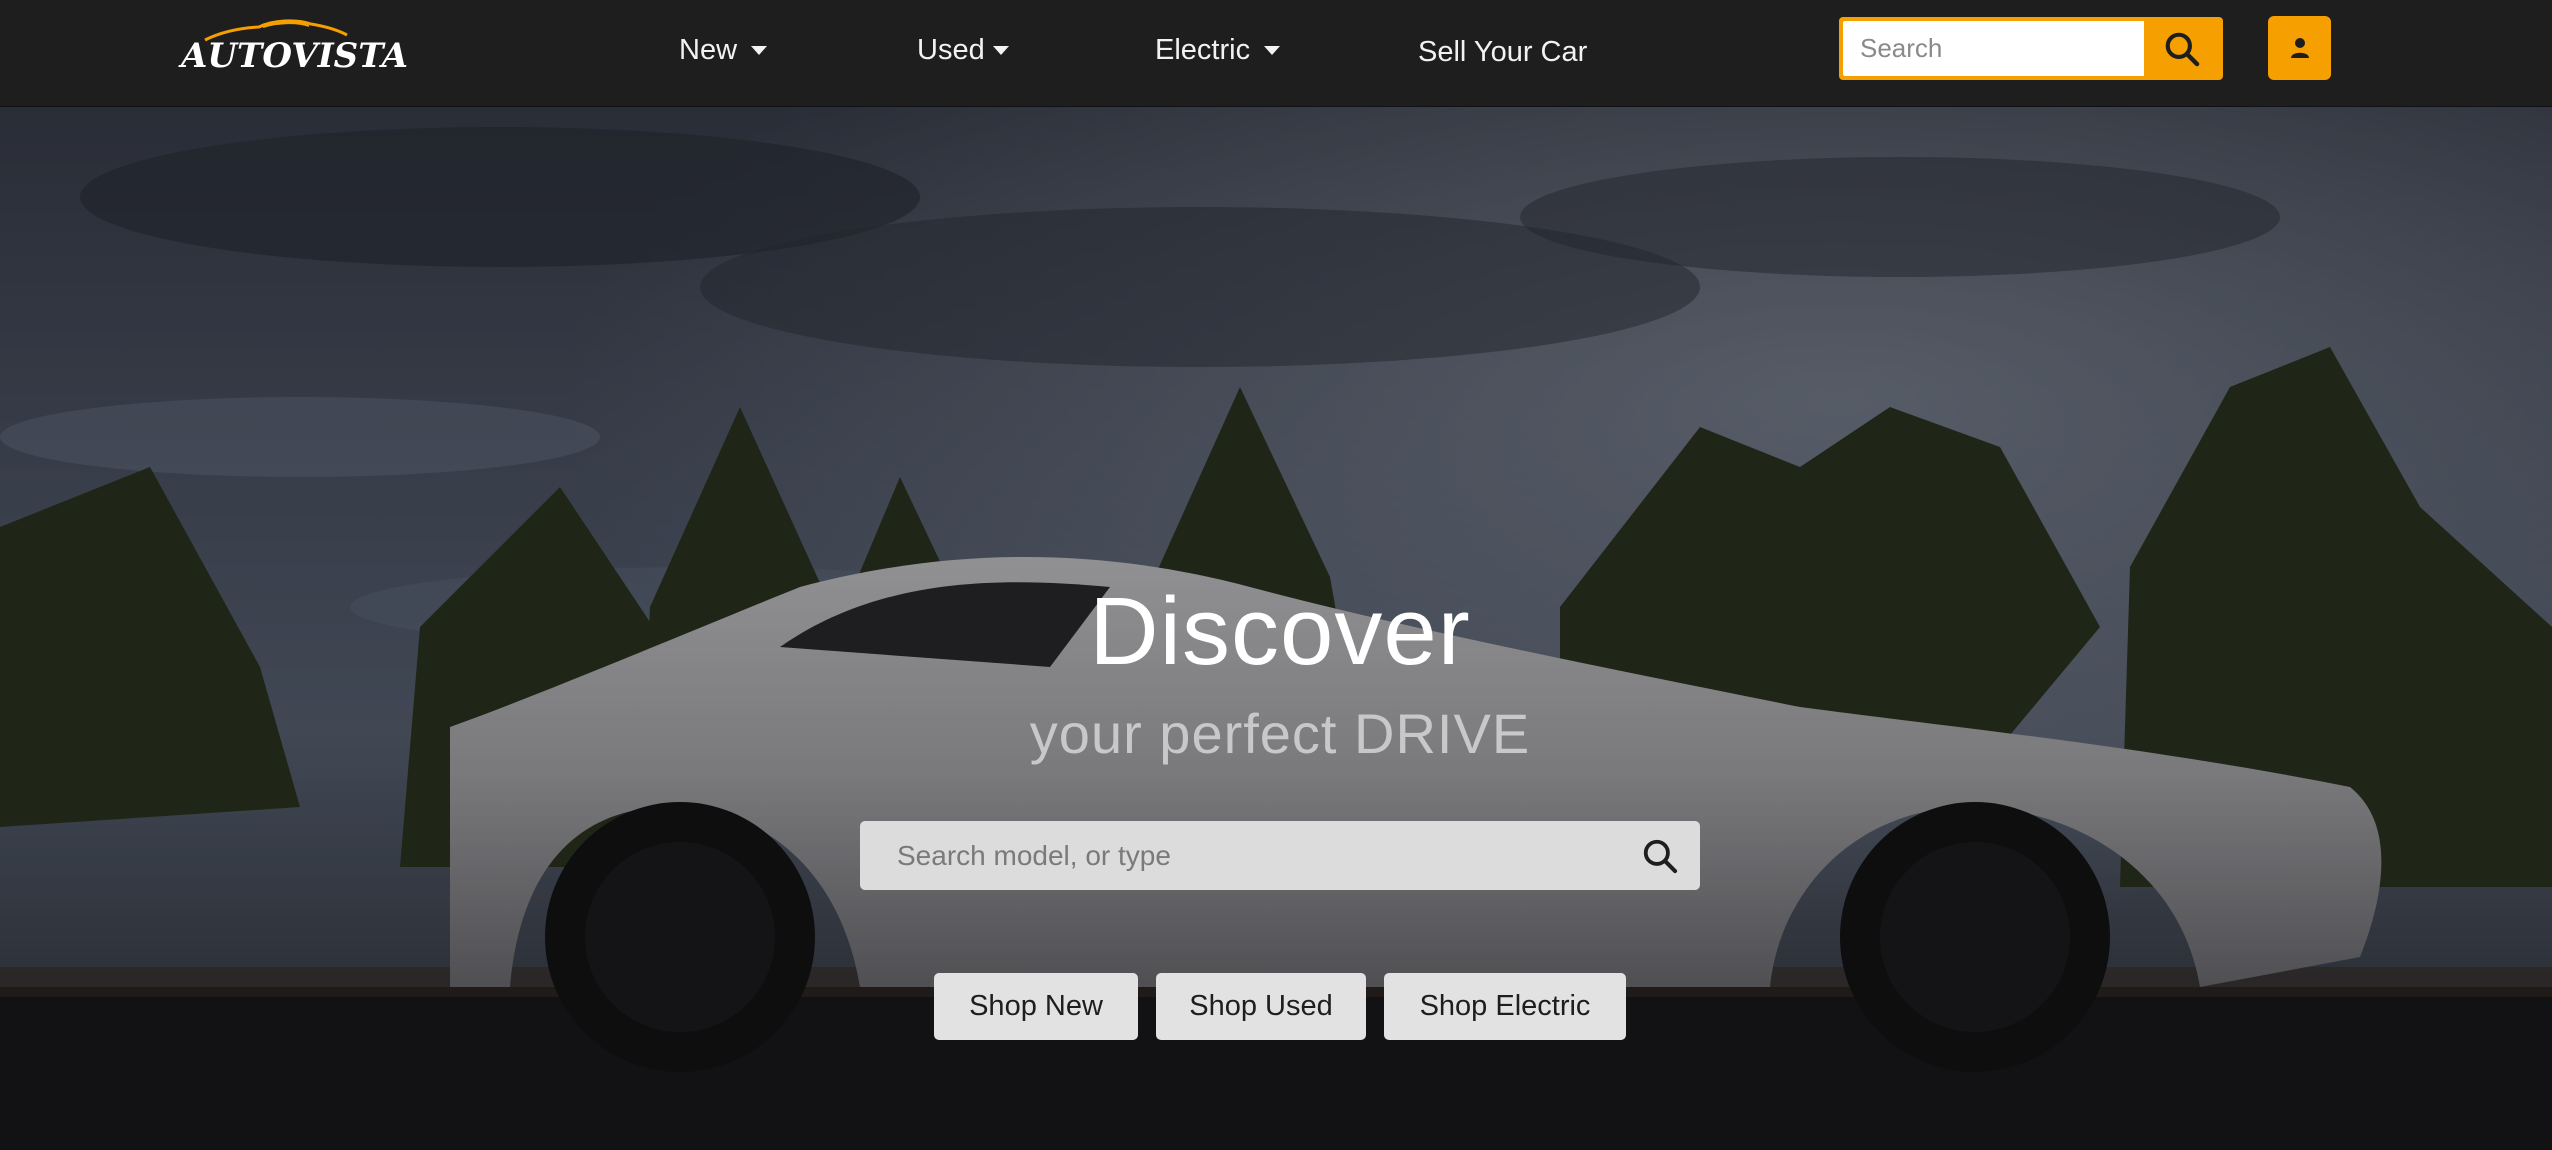 Image resolution: width=2552 pixels, height=1150 pixels. I want to click on user-account-button, so click(2299, 48).